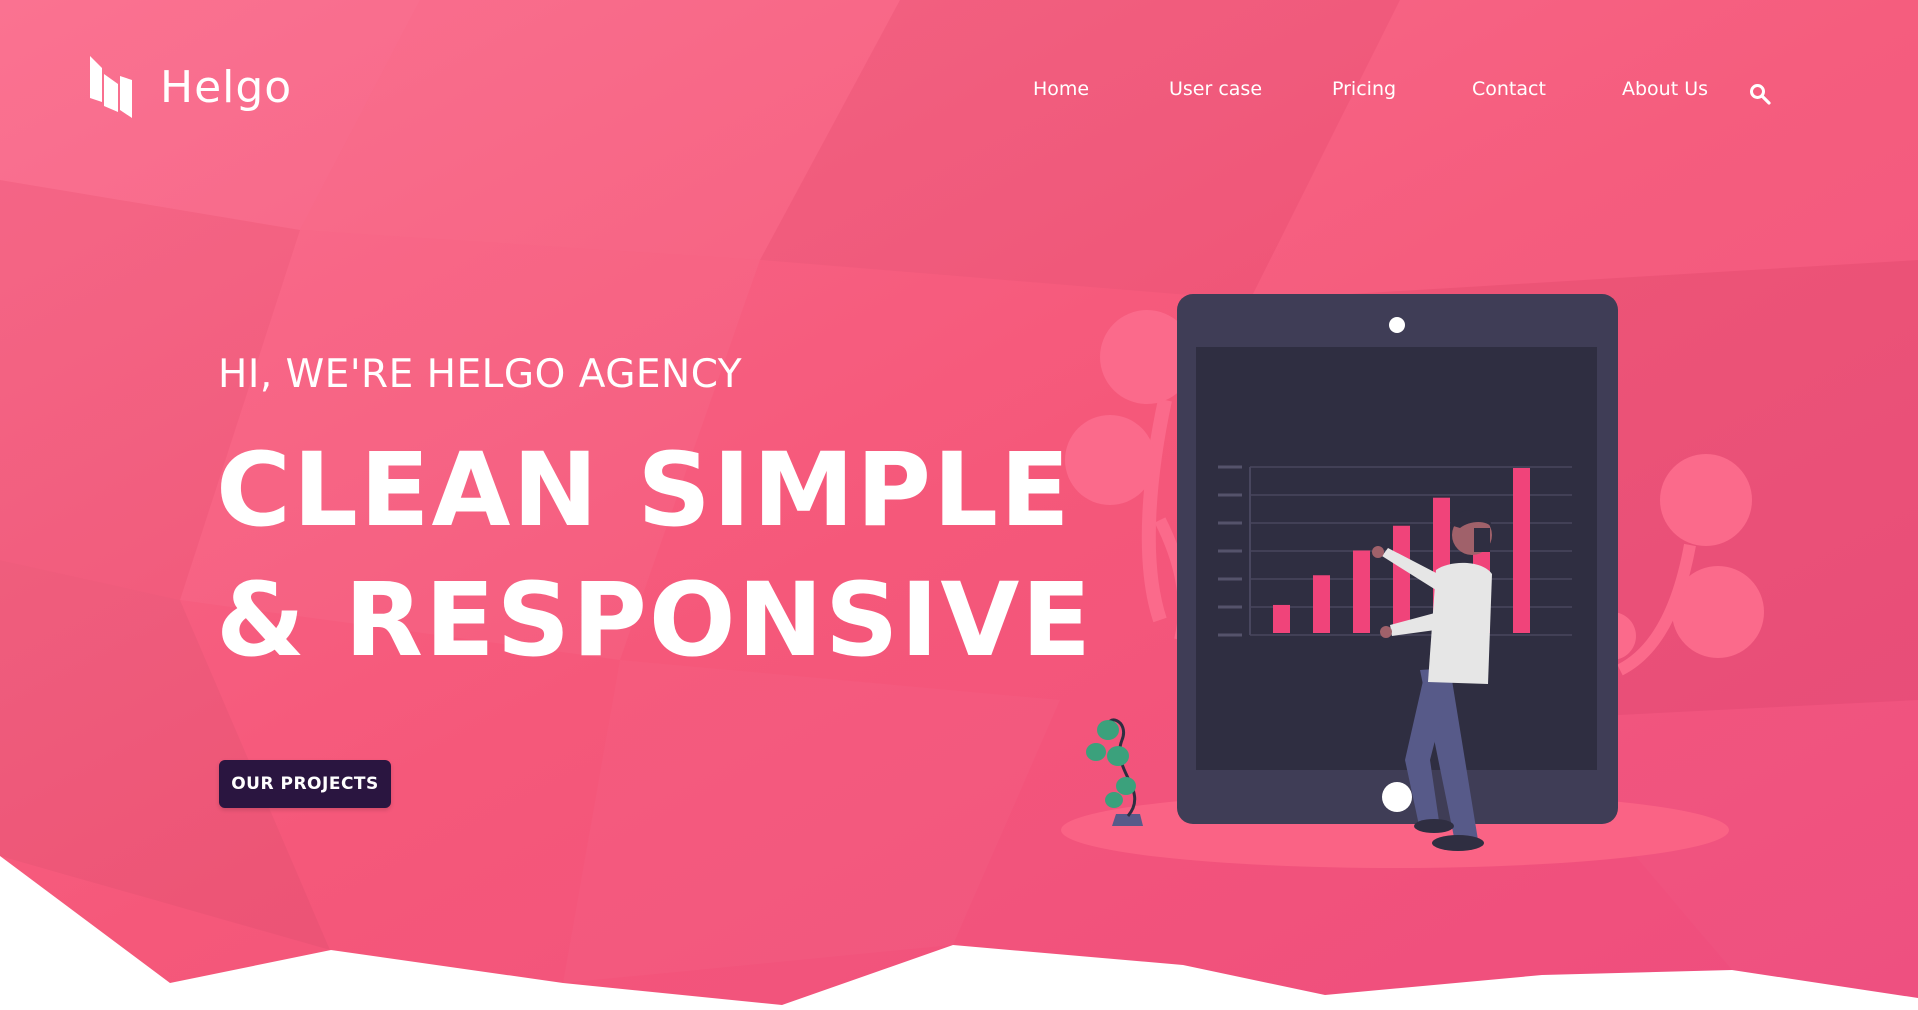  What do you see at coordinates (1129, 476) in the screenshot?
I see `plant-left` at bounding box center [1129, 476].